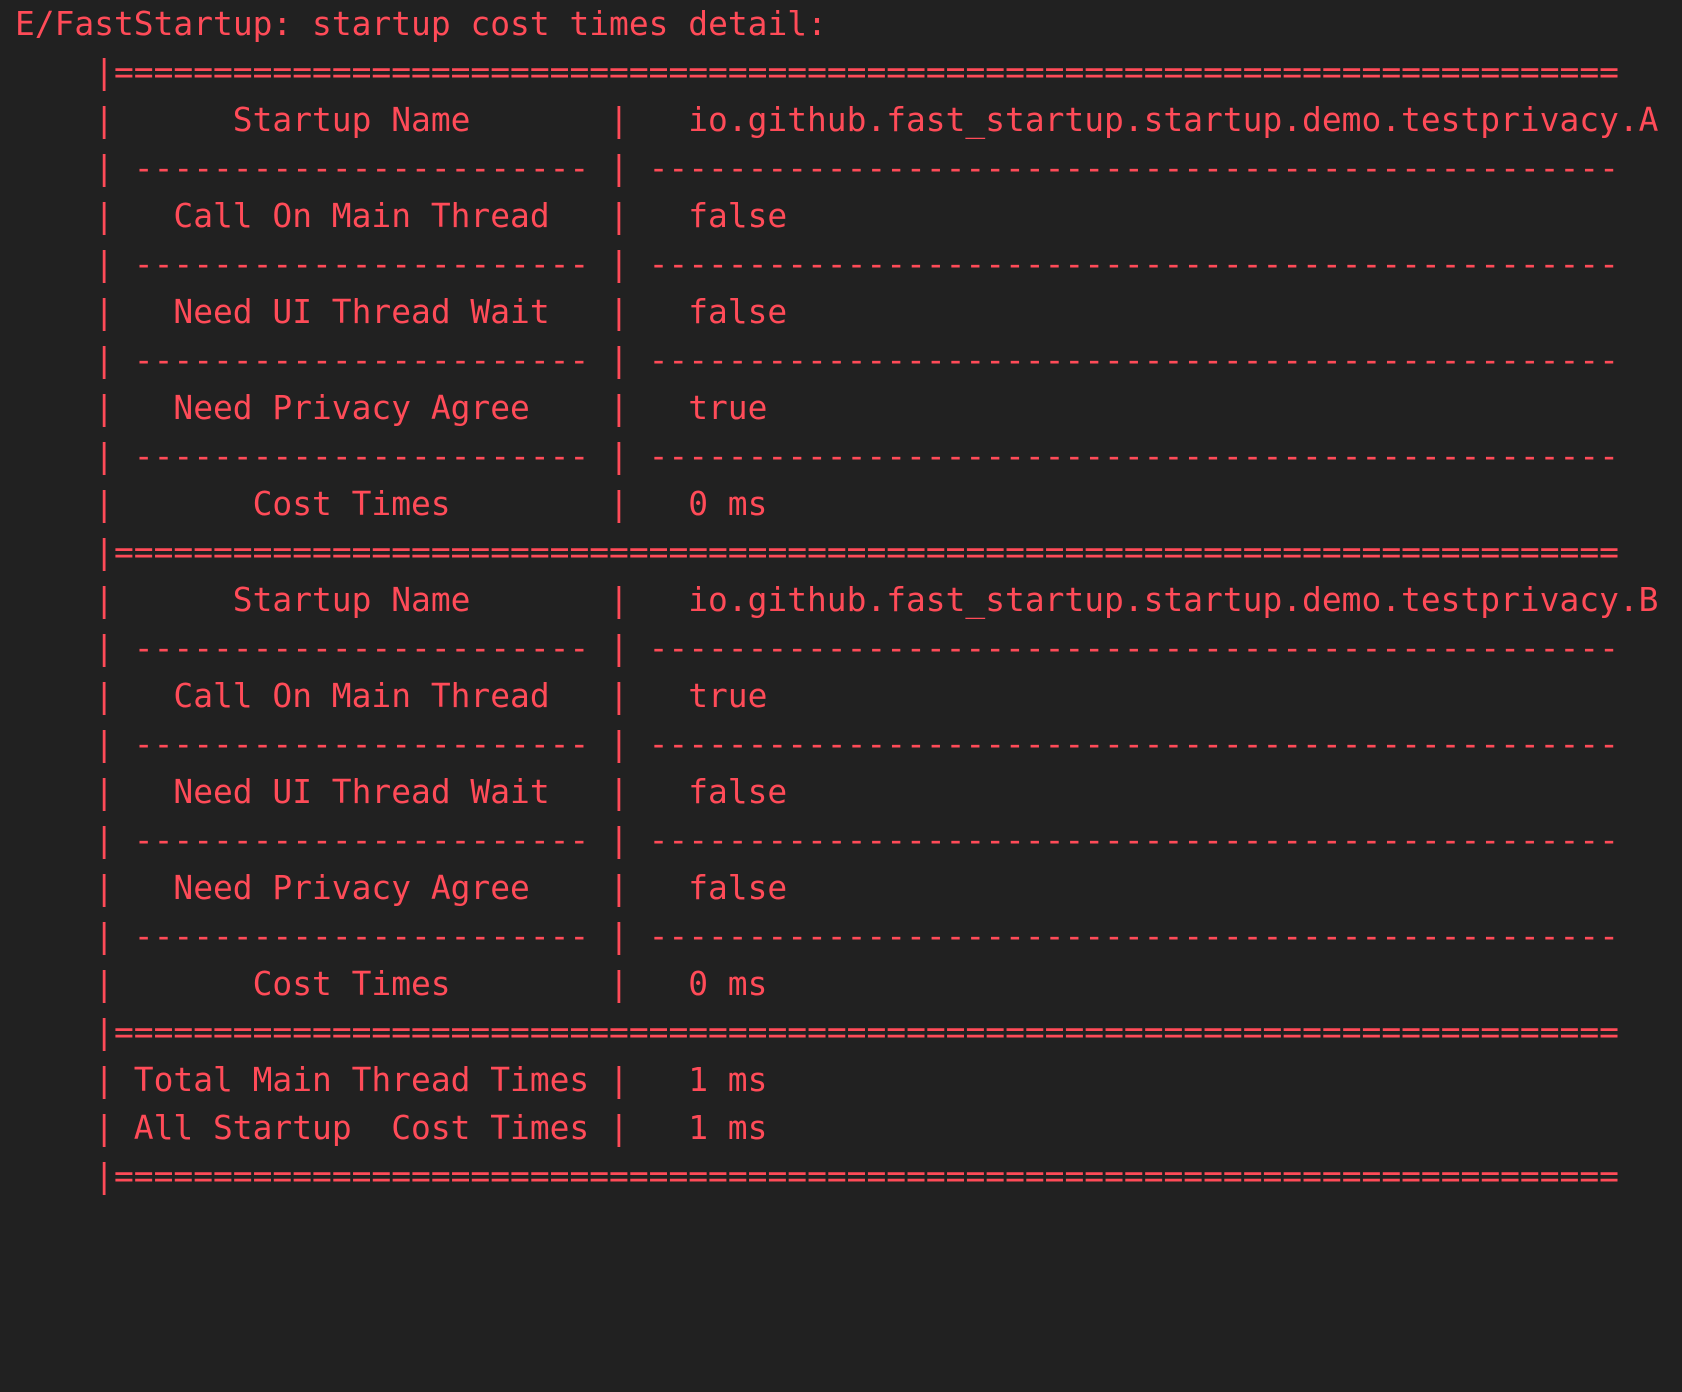 This screenshot has height=1392, width=1682. Describe the element at coordinates (361, 1079) in the screenshot. I see `label-total-main-thread-times: Total Main Thread Times` at that location.